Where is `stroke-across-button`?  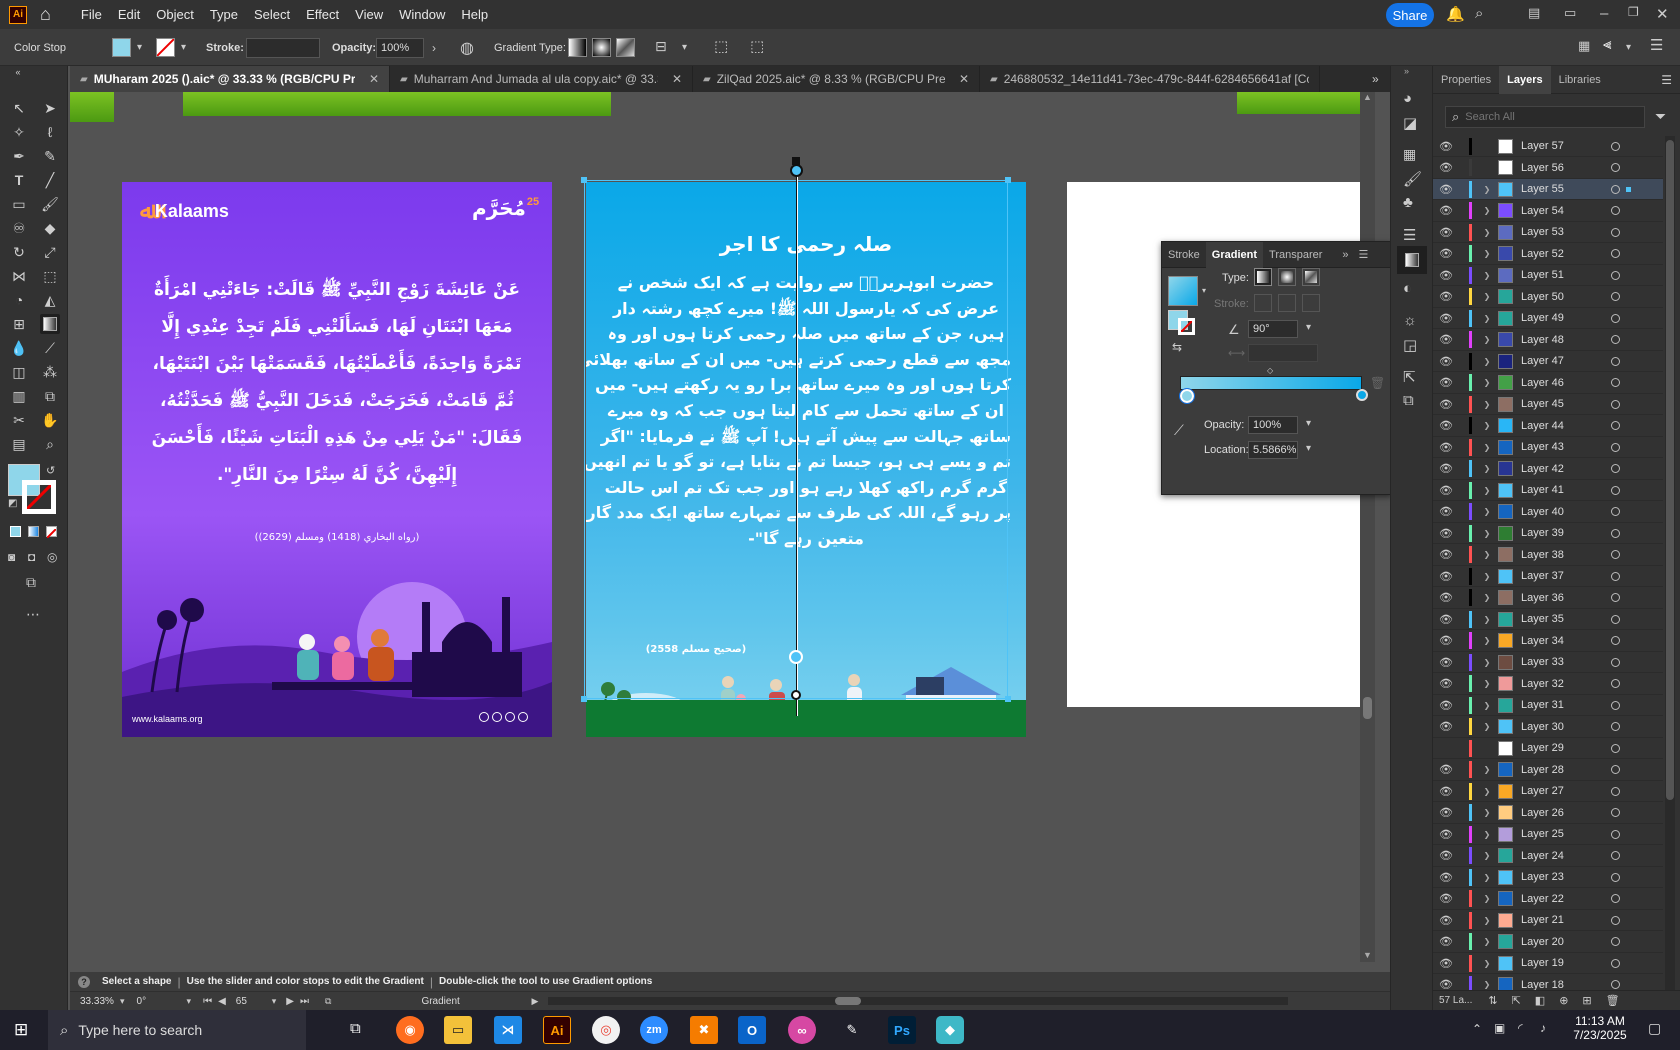
stroke-across-button is located at coordinates (1311, 303).